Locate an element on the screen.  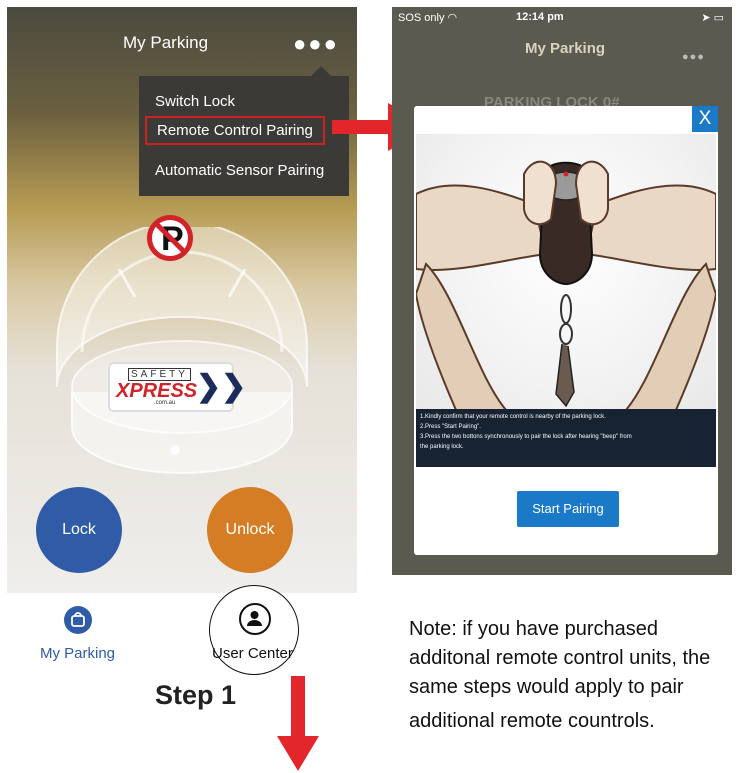
status-bar: SOS only ◠ 12:14 pm ➤ ▭ is located at coordinates (562, 17).